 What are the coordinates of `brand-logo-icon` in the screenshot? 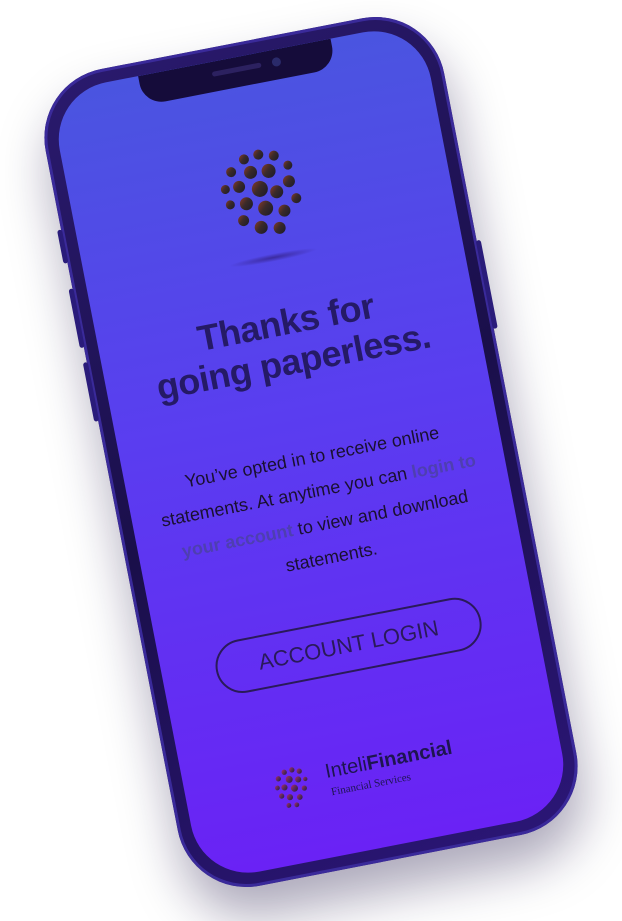 It's located at (291, 787).